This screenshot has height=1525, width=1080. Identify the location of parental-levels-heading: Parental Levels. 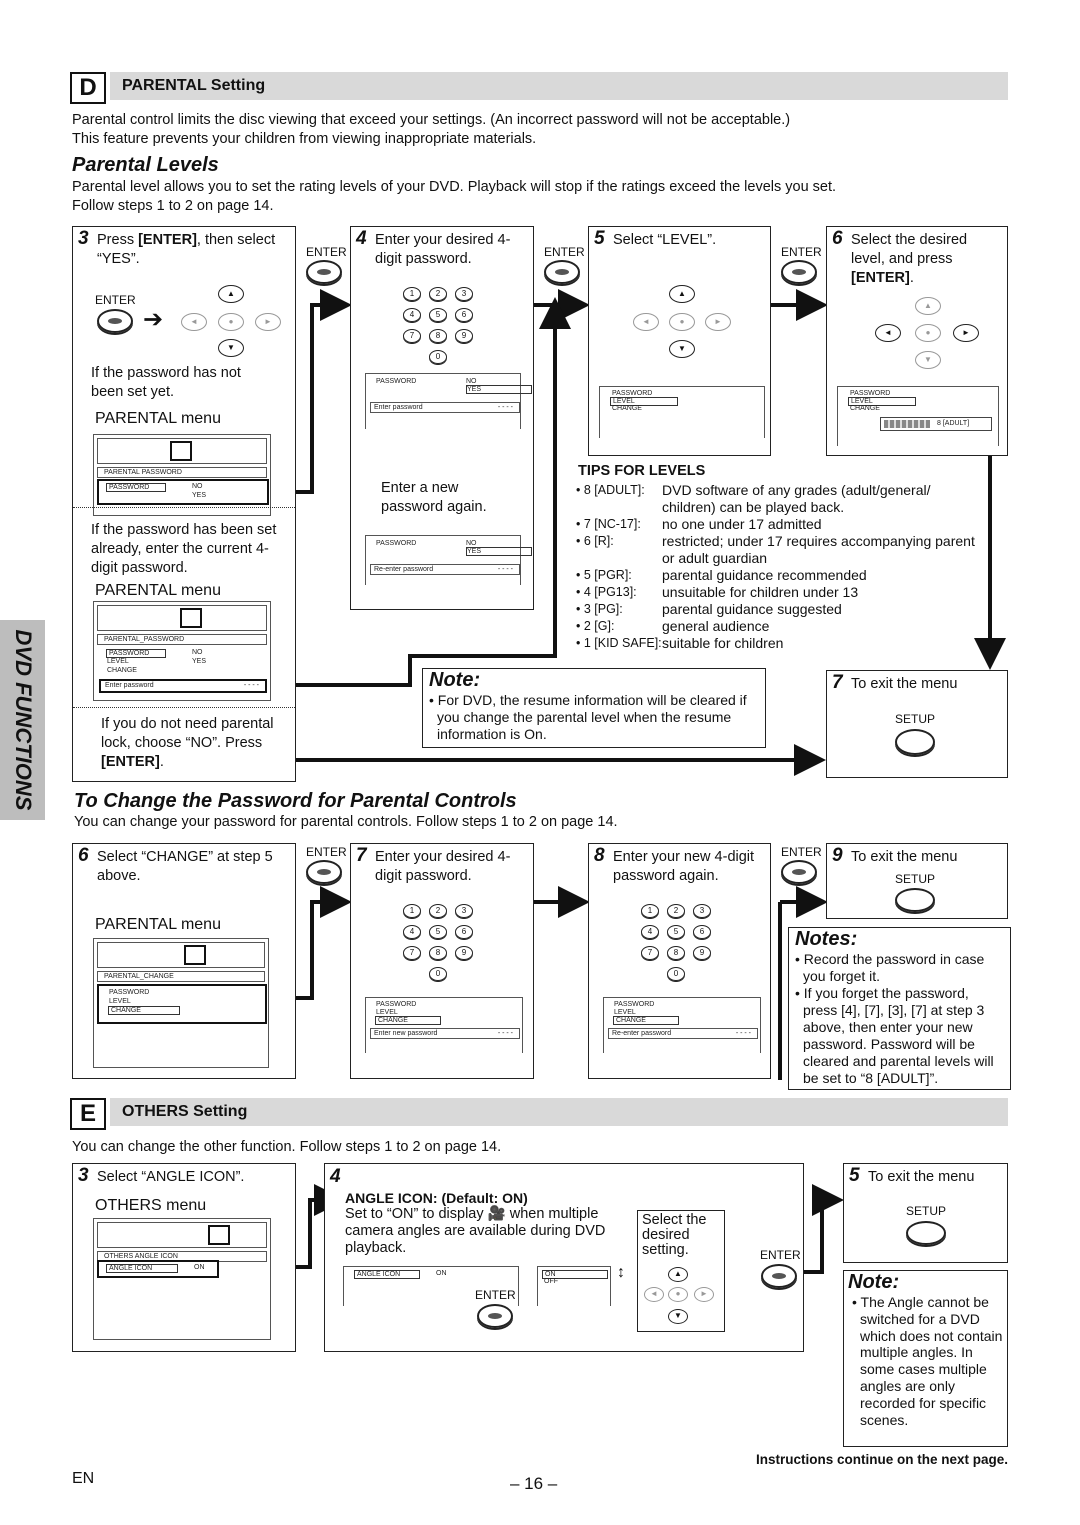
(145, 165).